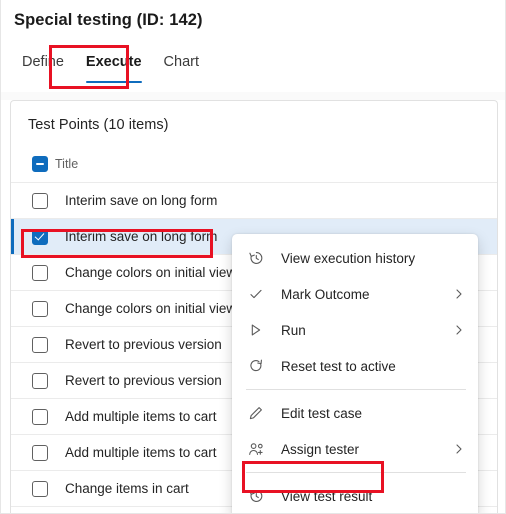  I want to click on menu-item-label: View test result, so click(327, 496).